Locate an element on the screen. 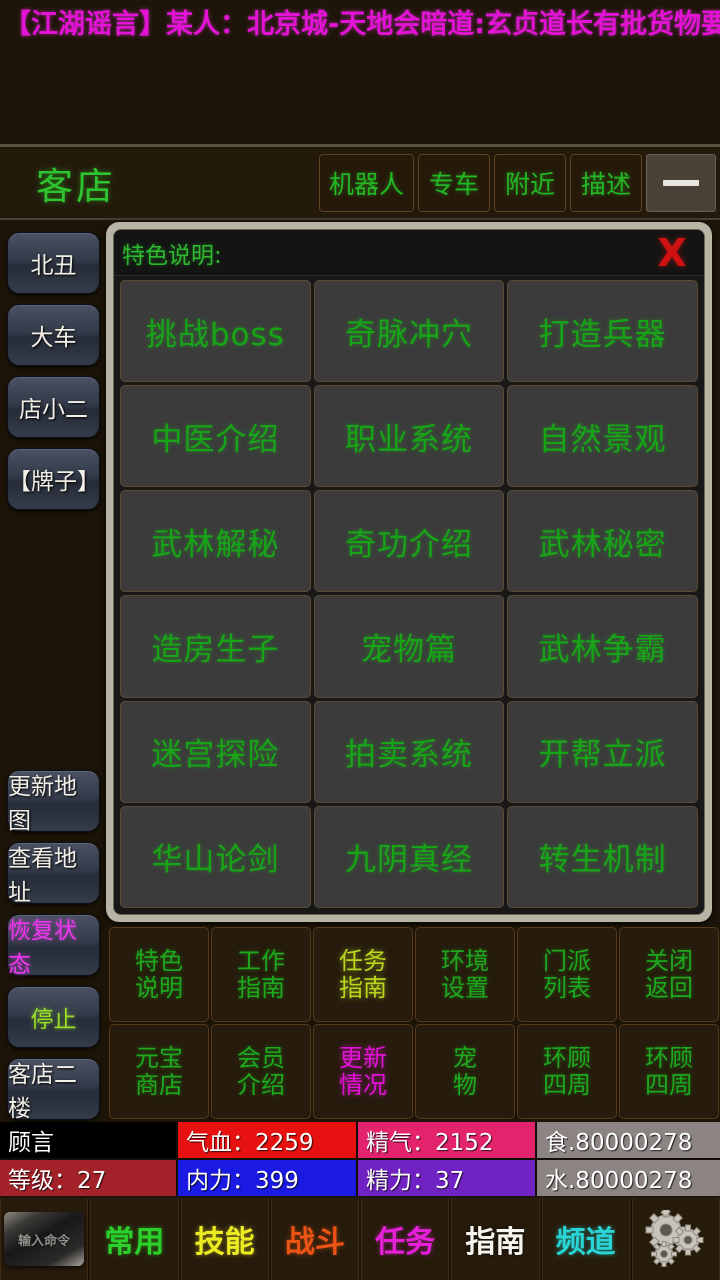 This screenshot has height=1280, width=720. cmd-line2: 说明 is located at coordinates (159, 987).